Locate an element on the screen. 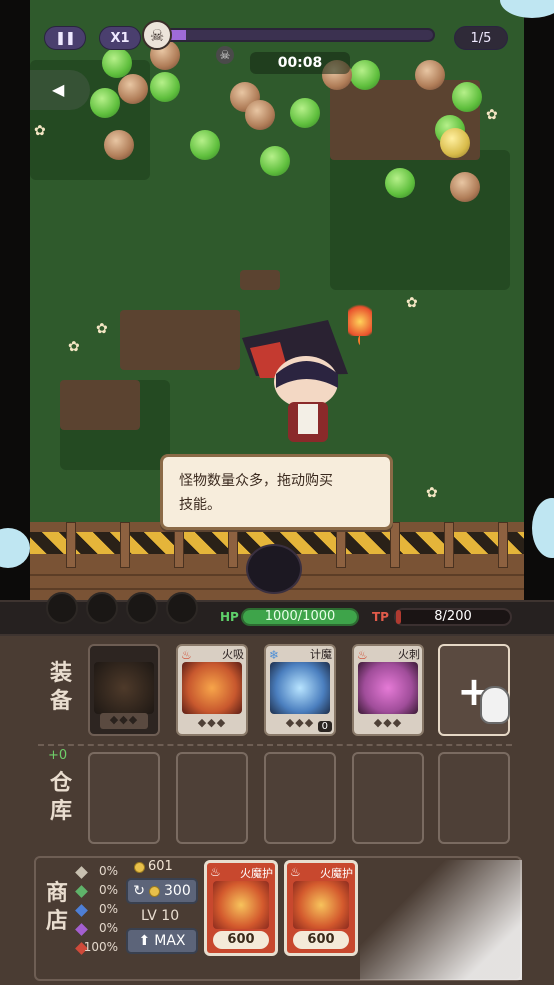 The image size is (554, 985). wave-timer: 00:08 is located at coordinates (300, 63).